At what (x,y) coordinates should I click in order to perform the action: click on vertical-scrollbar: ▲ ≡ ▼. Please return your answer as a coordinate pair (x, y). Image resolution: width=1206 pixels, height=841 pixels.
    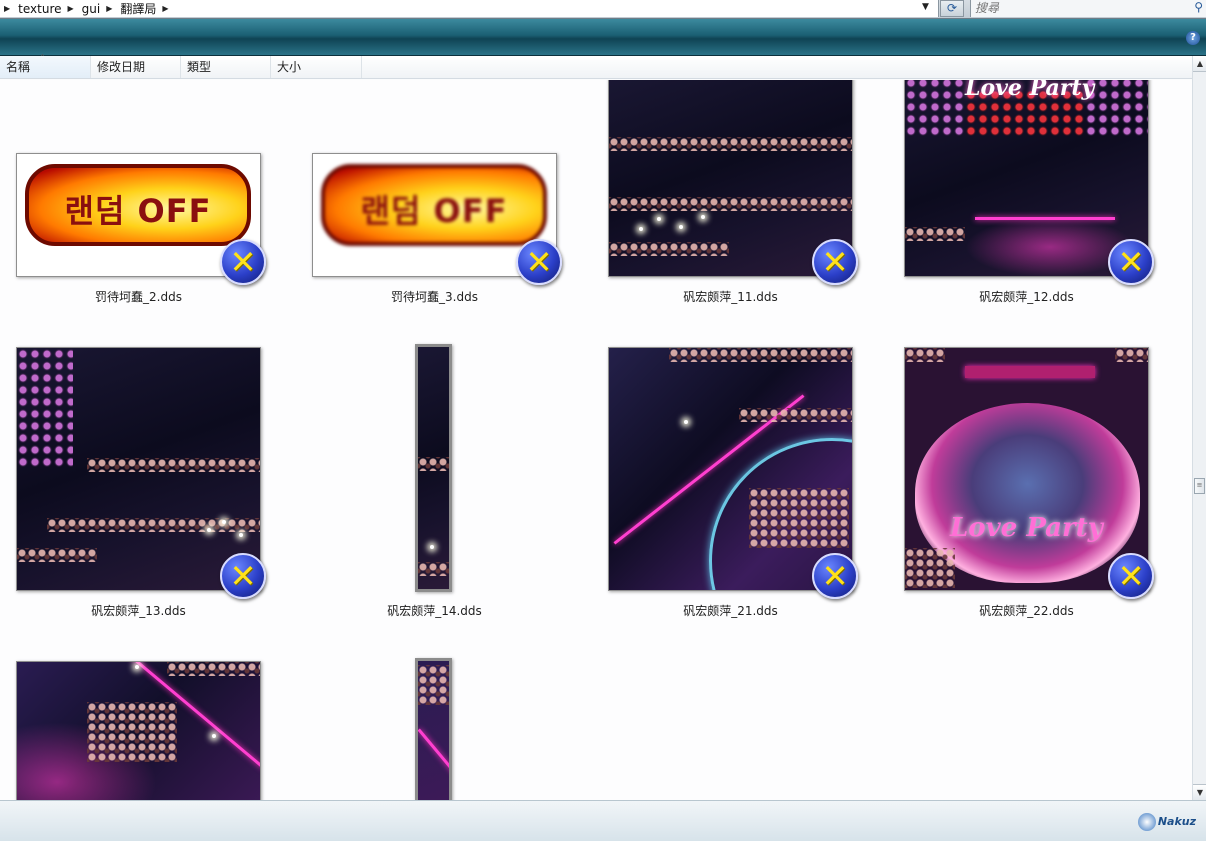
    Looking at the image, I should click on (1199, 428).